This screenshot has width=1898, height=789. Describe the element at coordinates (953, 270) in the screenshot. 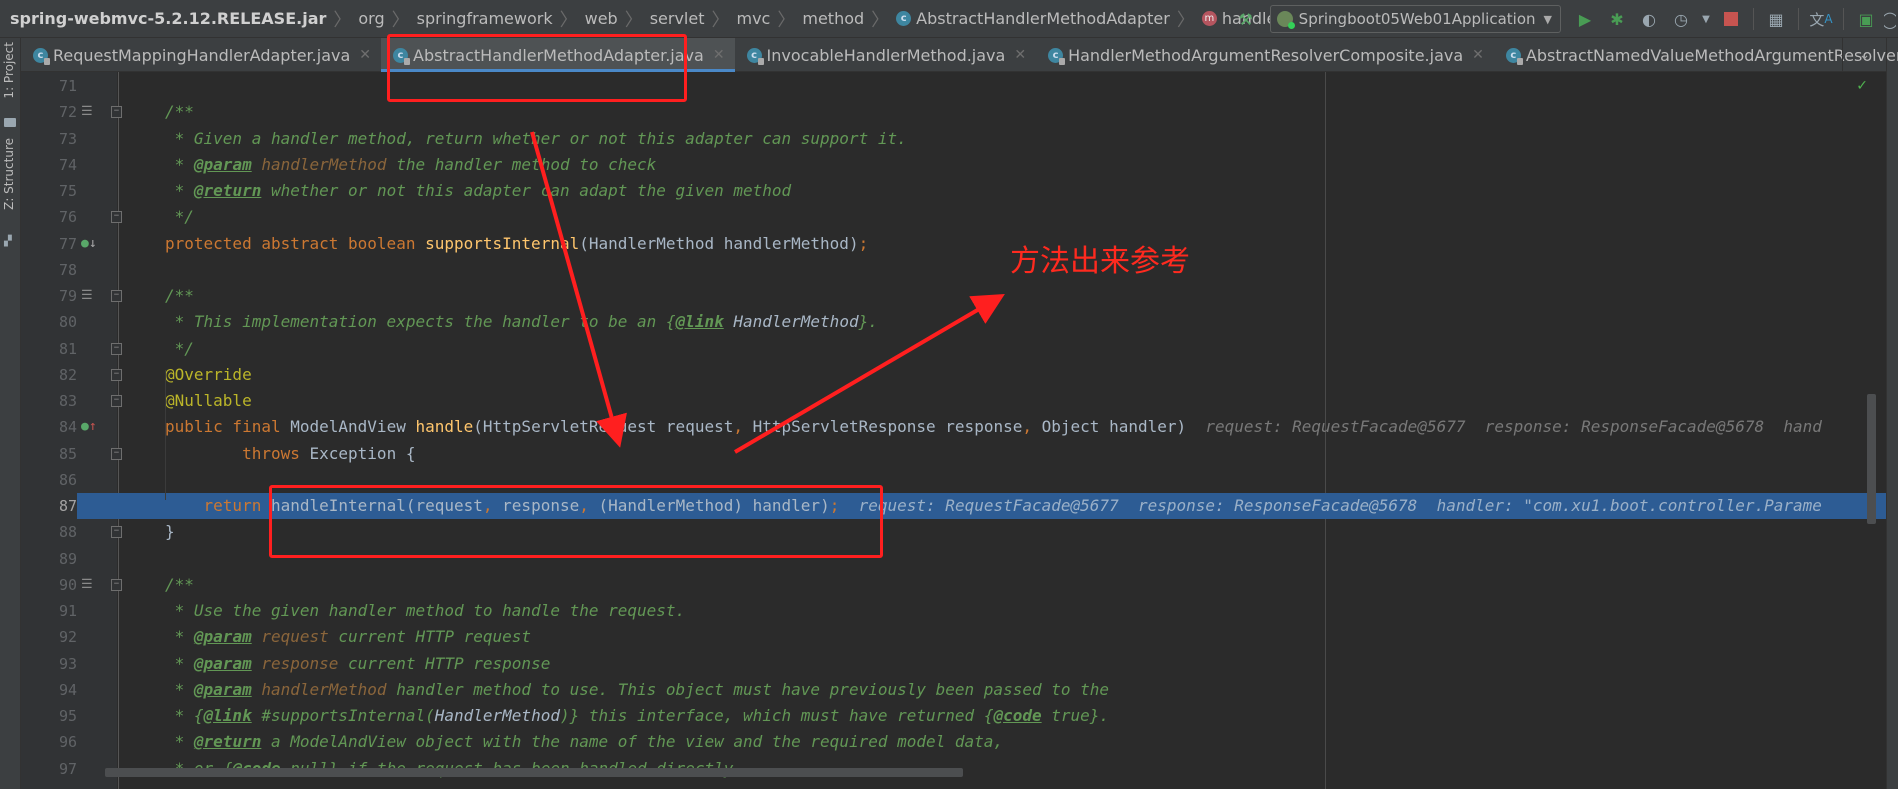

I see `code-line: 78` at that location.